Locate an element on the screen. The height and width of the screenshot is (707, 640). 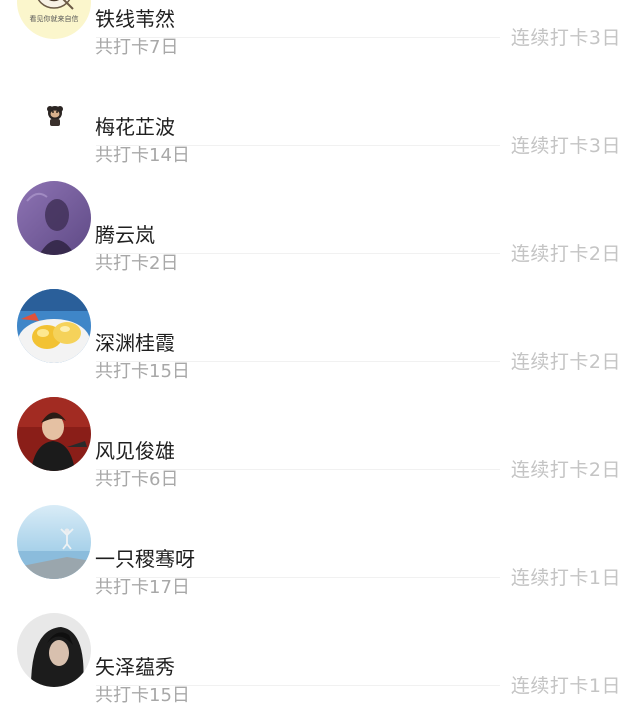
user-name: 一只稷骞呀 is located at coordinates (145, 559).